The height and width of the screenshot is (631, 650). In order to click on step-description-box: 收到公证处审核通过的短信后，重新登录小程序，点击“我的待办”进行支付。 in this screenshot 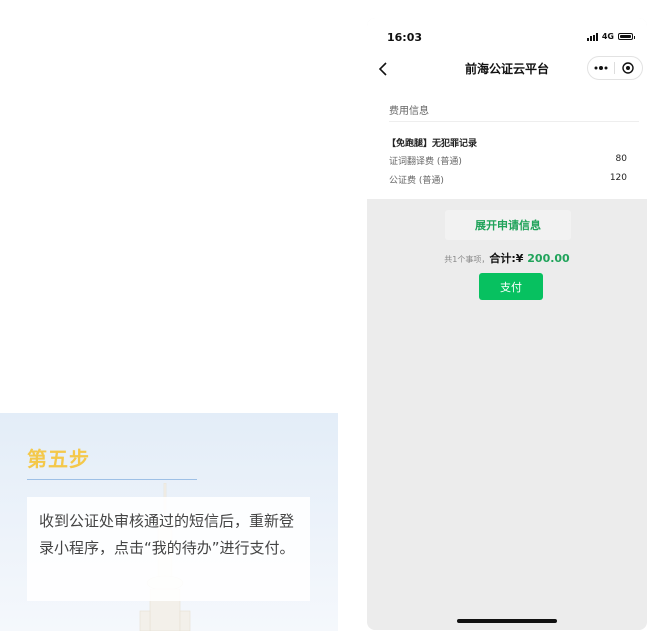, I will do `click(168, 549)`.